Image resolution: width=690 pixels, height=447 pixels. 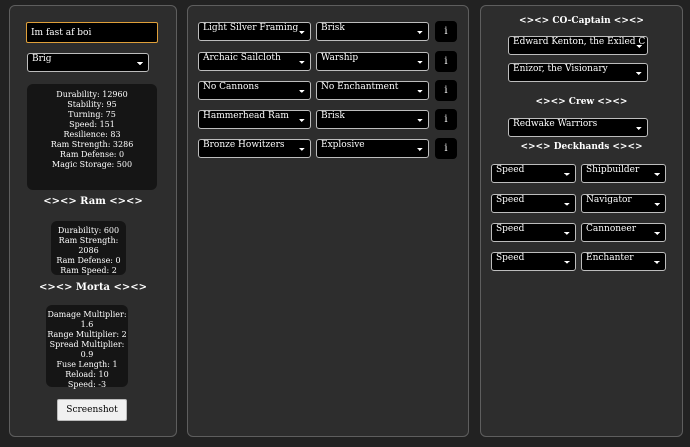 What do you see at coordinates (92, 94) in the screenshot?
I see `stat-line: Durability: 12960` at bounding box center [92, 94].